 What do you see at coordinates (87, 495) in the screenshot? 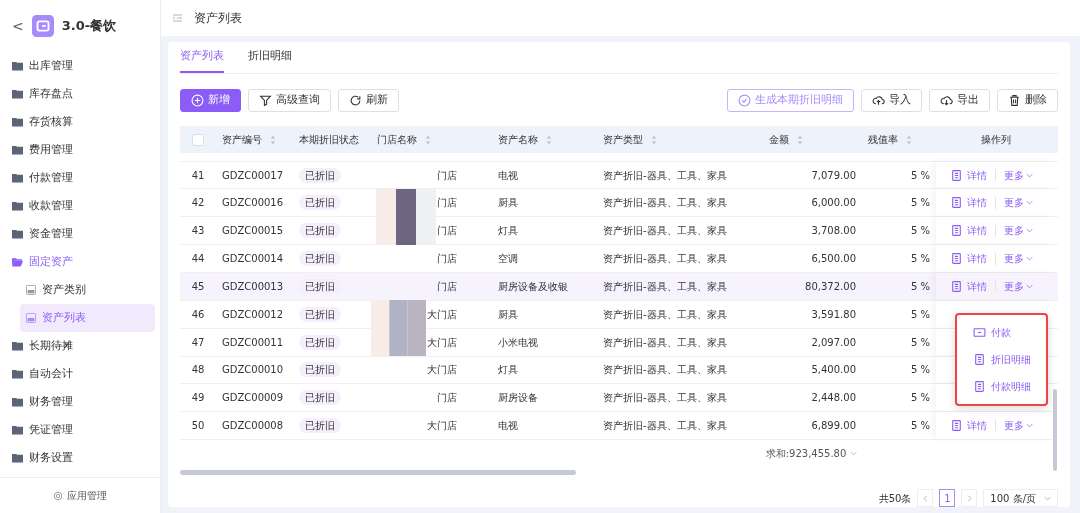
I see `app-management-link: 应用管理` at bounding box center [87, 495].